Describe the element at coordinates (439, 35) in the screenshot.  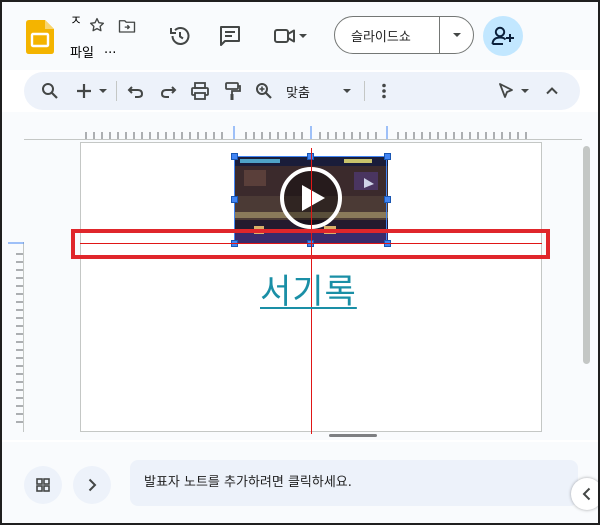
I see `slideshow-divider` at that location.